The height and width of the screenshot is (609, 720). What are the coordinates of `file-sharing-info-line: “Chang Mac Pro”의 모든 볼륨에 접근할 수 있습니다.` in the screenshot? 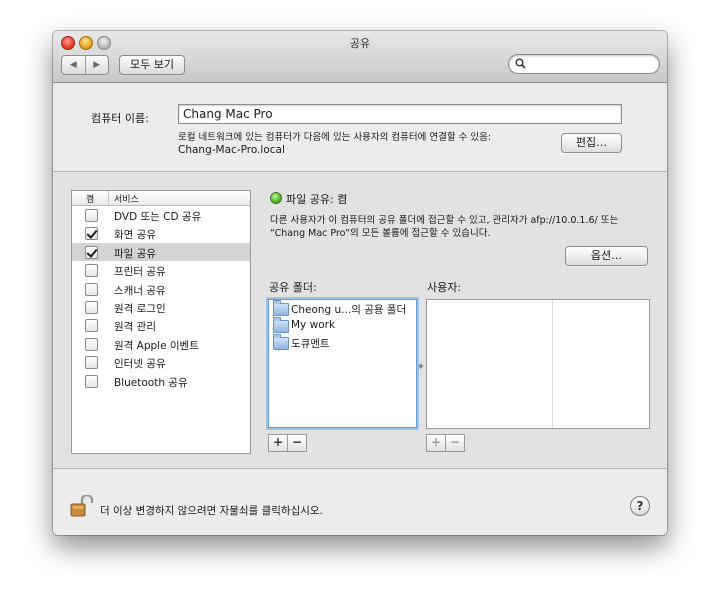 It's located at (380, 233).